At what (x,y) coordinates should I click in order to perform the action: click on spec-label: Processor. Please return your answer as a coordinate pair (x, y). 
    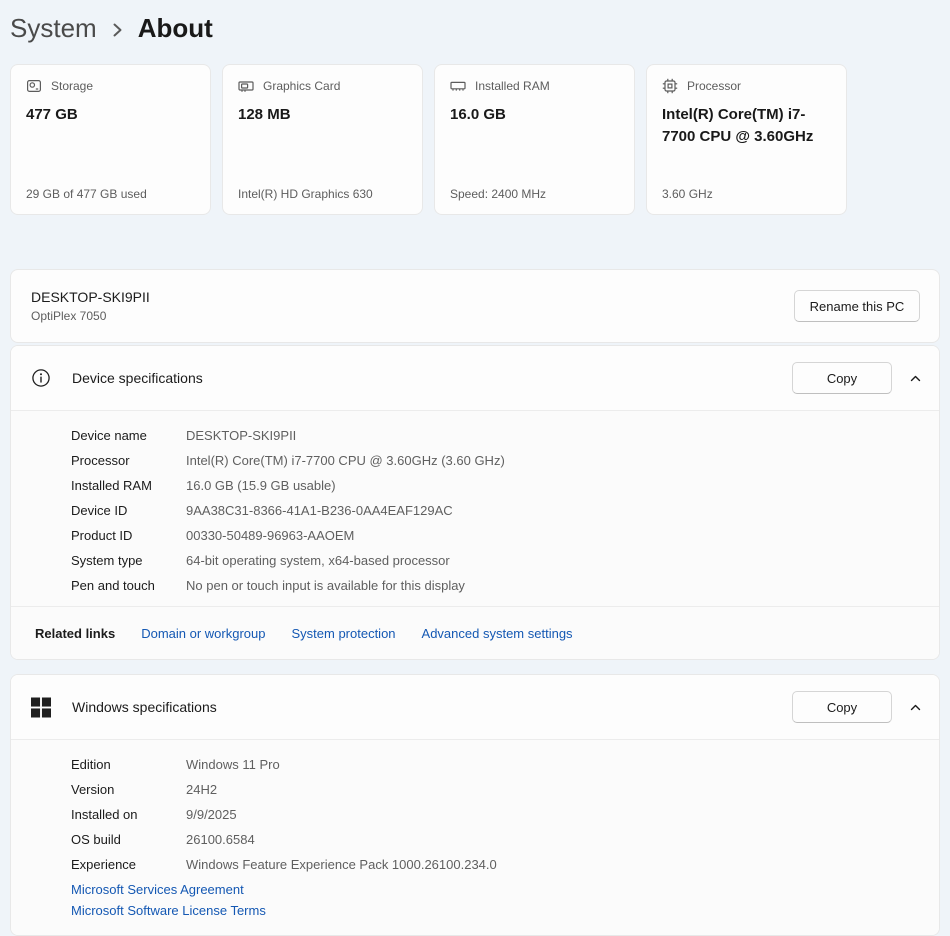
    Looking at the image, I should click on (100, 460).